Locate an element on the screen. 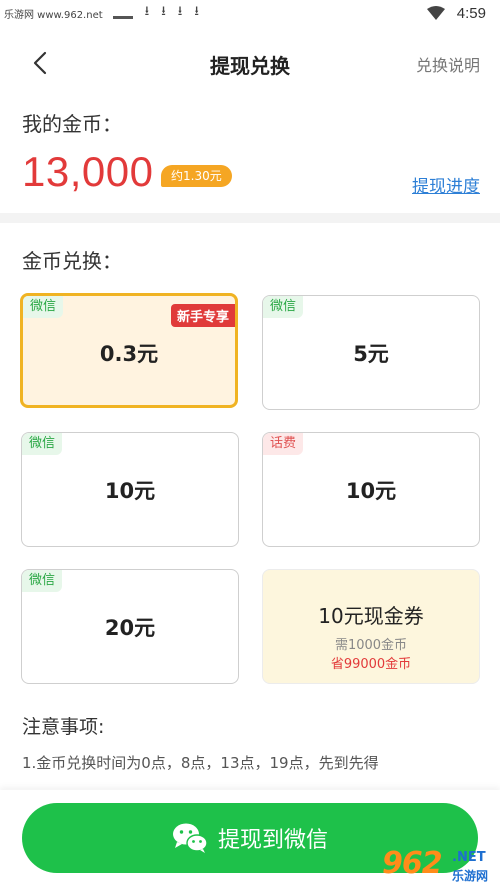 The width and height of the screenshot is (500, 888). voucher-cost: 需1000金币 is located at coordinates (371, 645).